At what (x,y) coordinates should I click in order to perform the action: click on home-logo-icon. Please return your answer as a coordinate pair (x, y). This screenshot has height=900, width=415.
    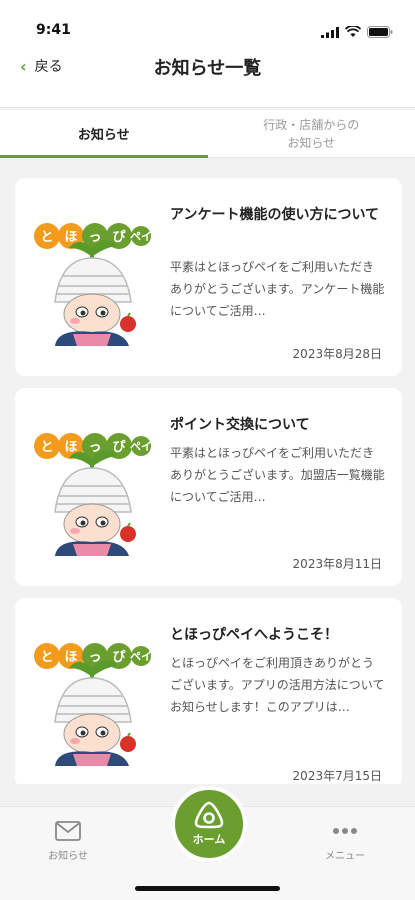
    Looking at the image, I should click on (209, 815).